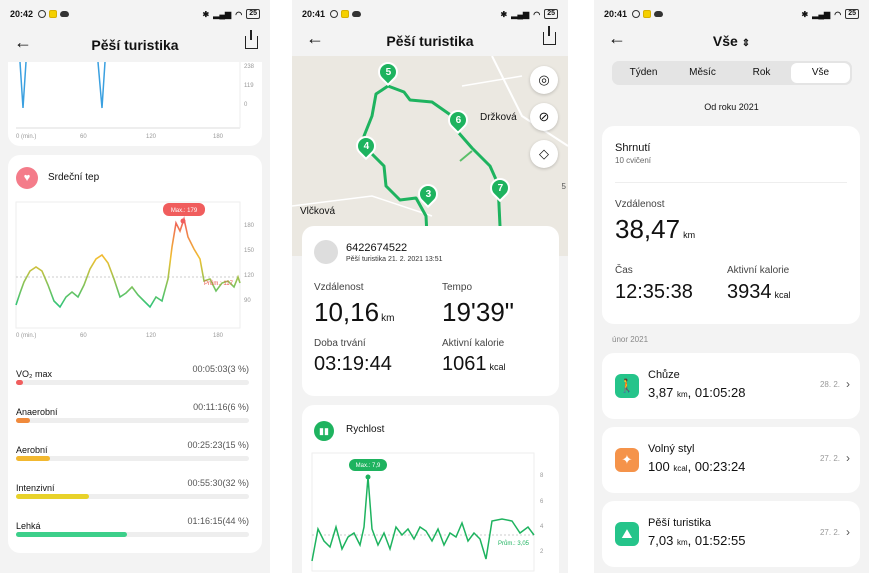 This screenshot has width=869, height=573. I want to click on y-tick: 0, so click(246, 105).